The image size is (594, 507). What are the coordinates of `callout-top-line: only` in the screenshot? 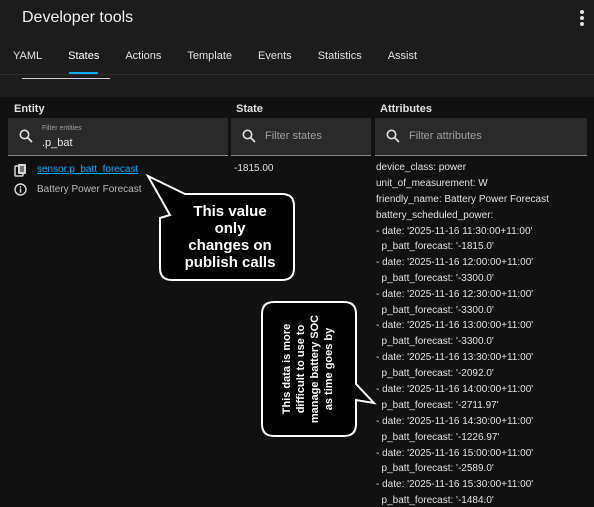 It's located at (230, 228).